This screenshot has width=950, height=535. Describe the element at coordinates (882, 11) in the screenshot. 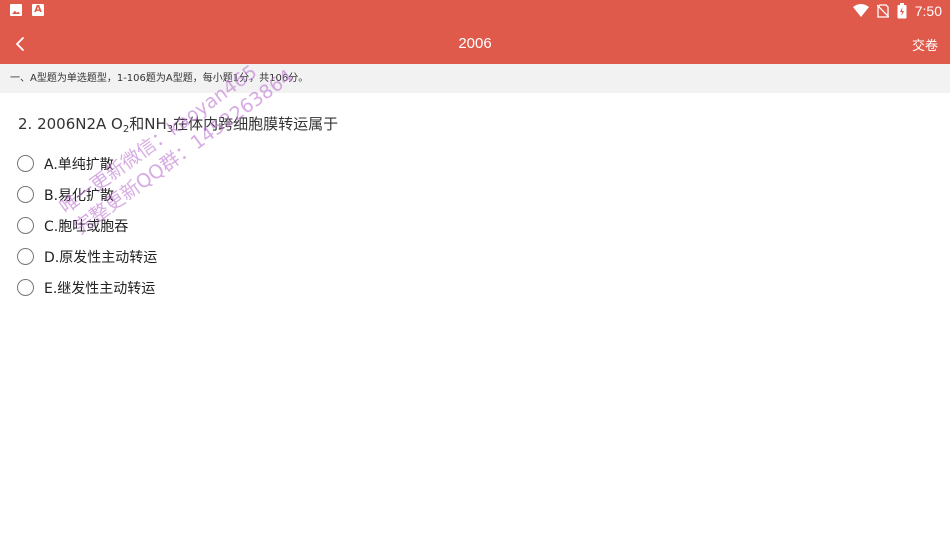

I see `no-sim-icon` at that location.